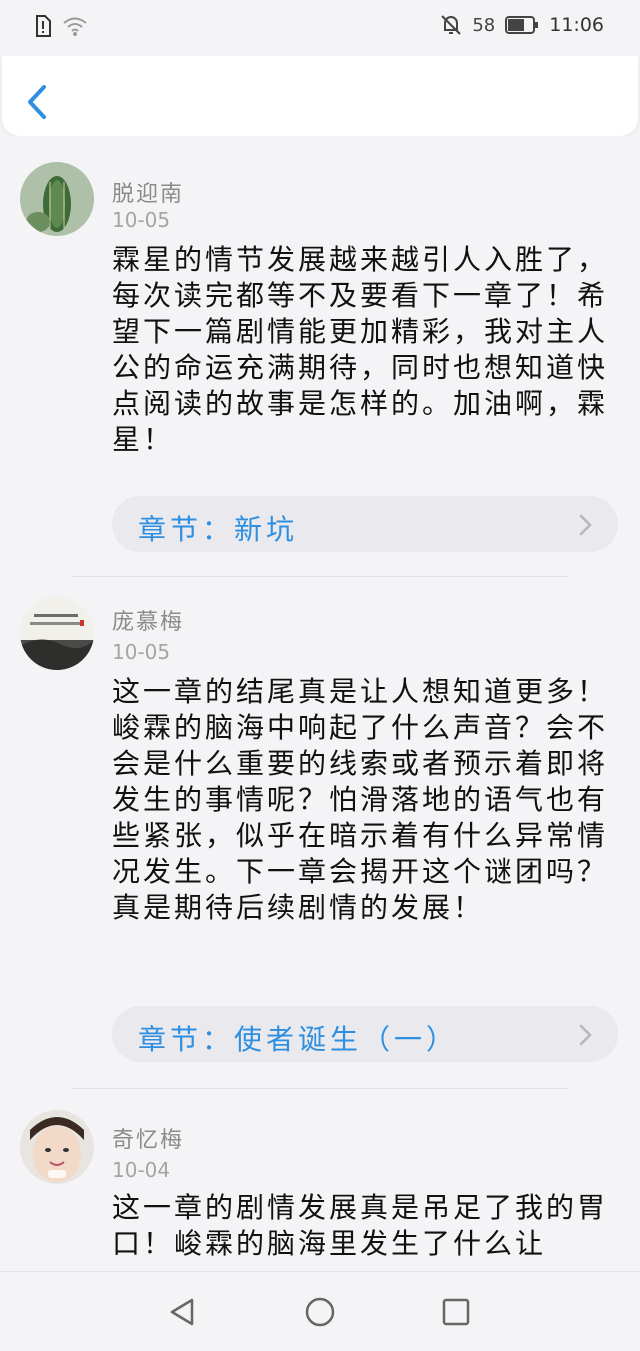 This screenshot has width=640, height=1351. Describe the element at coordinates (320, 28) in the screenshot. I see `status-bar: 58 11:06` at that location.